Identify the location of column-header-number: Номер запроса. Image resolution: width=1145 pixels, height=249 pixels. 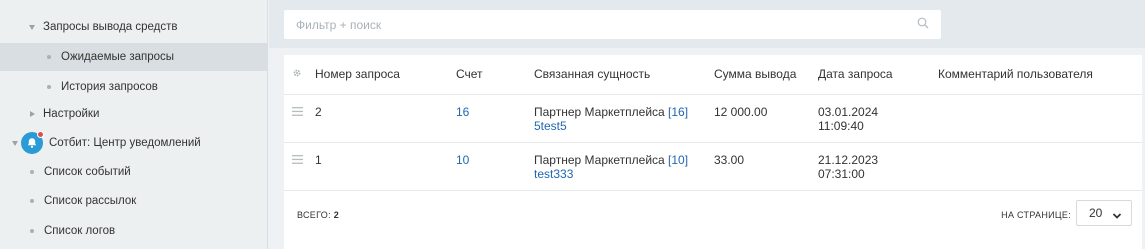
(381, 74).